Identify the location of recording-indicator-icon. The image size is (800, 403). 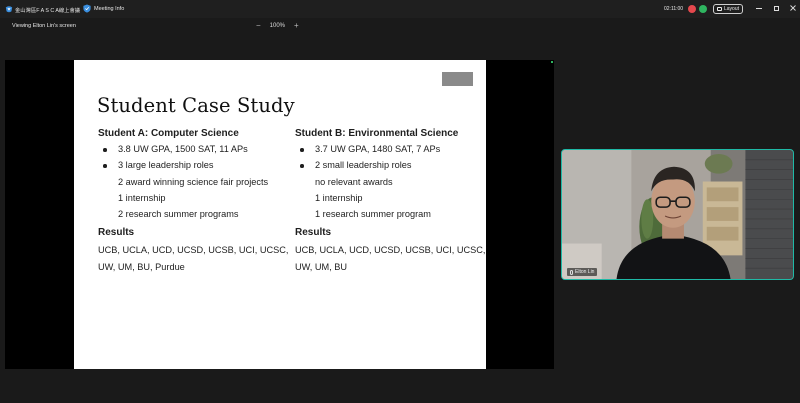
(692, 9).